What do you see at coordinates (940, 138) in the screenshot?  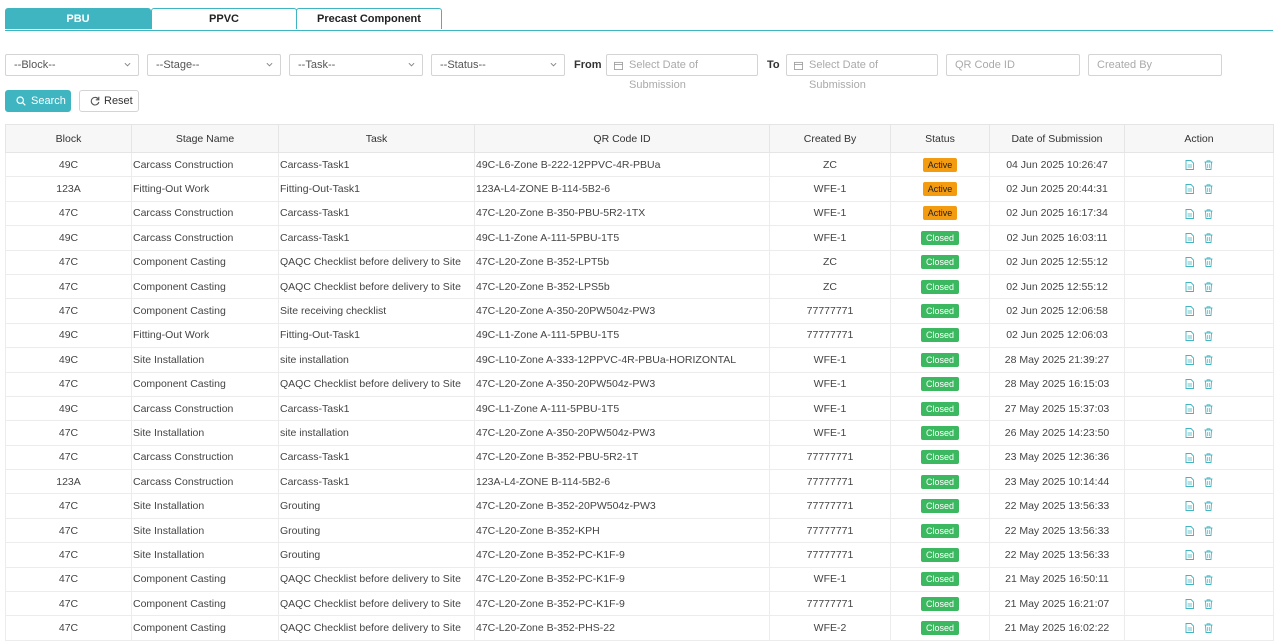 I see `column-header-status: Status` at bounding box center [940, 138].